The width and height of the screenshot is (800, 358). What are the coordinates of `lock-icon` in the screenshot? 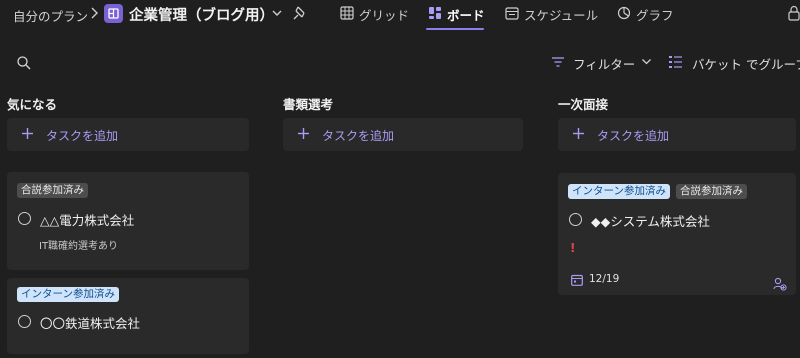 It's located at (794, 13).